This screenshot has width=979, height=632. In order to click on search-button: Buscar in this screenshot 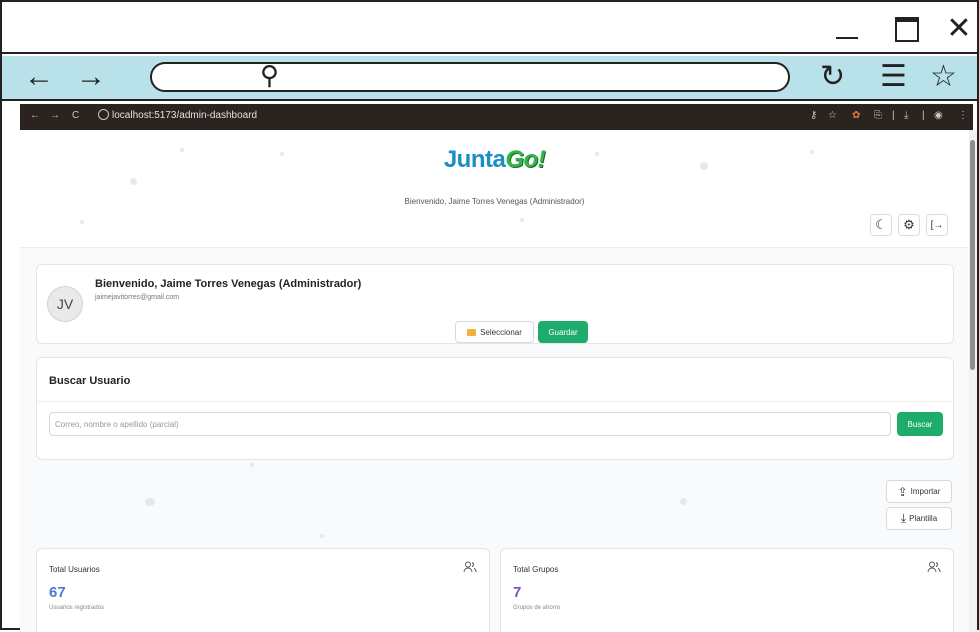, I will do `click(920, 424)`.